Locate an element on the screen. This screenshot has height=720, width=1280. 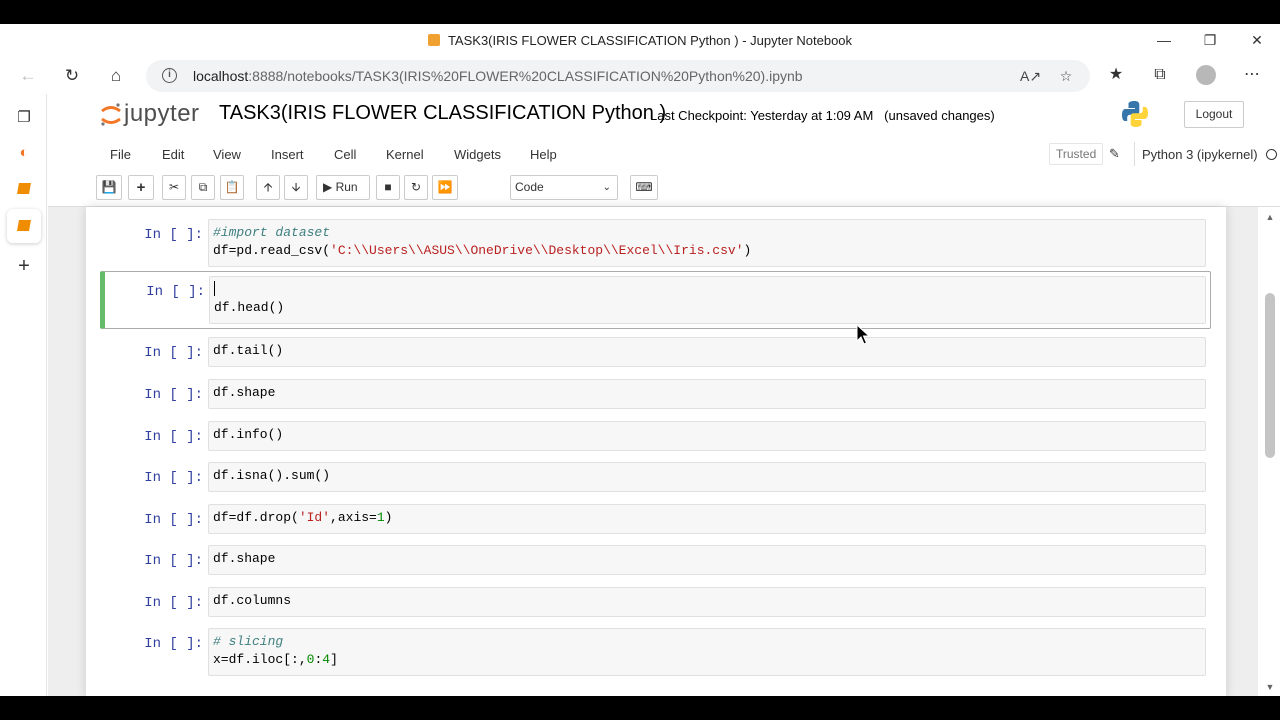
kernel-name: Python 3 (ipykernel) is located at coordinates (1200, 154).